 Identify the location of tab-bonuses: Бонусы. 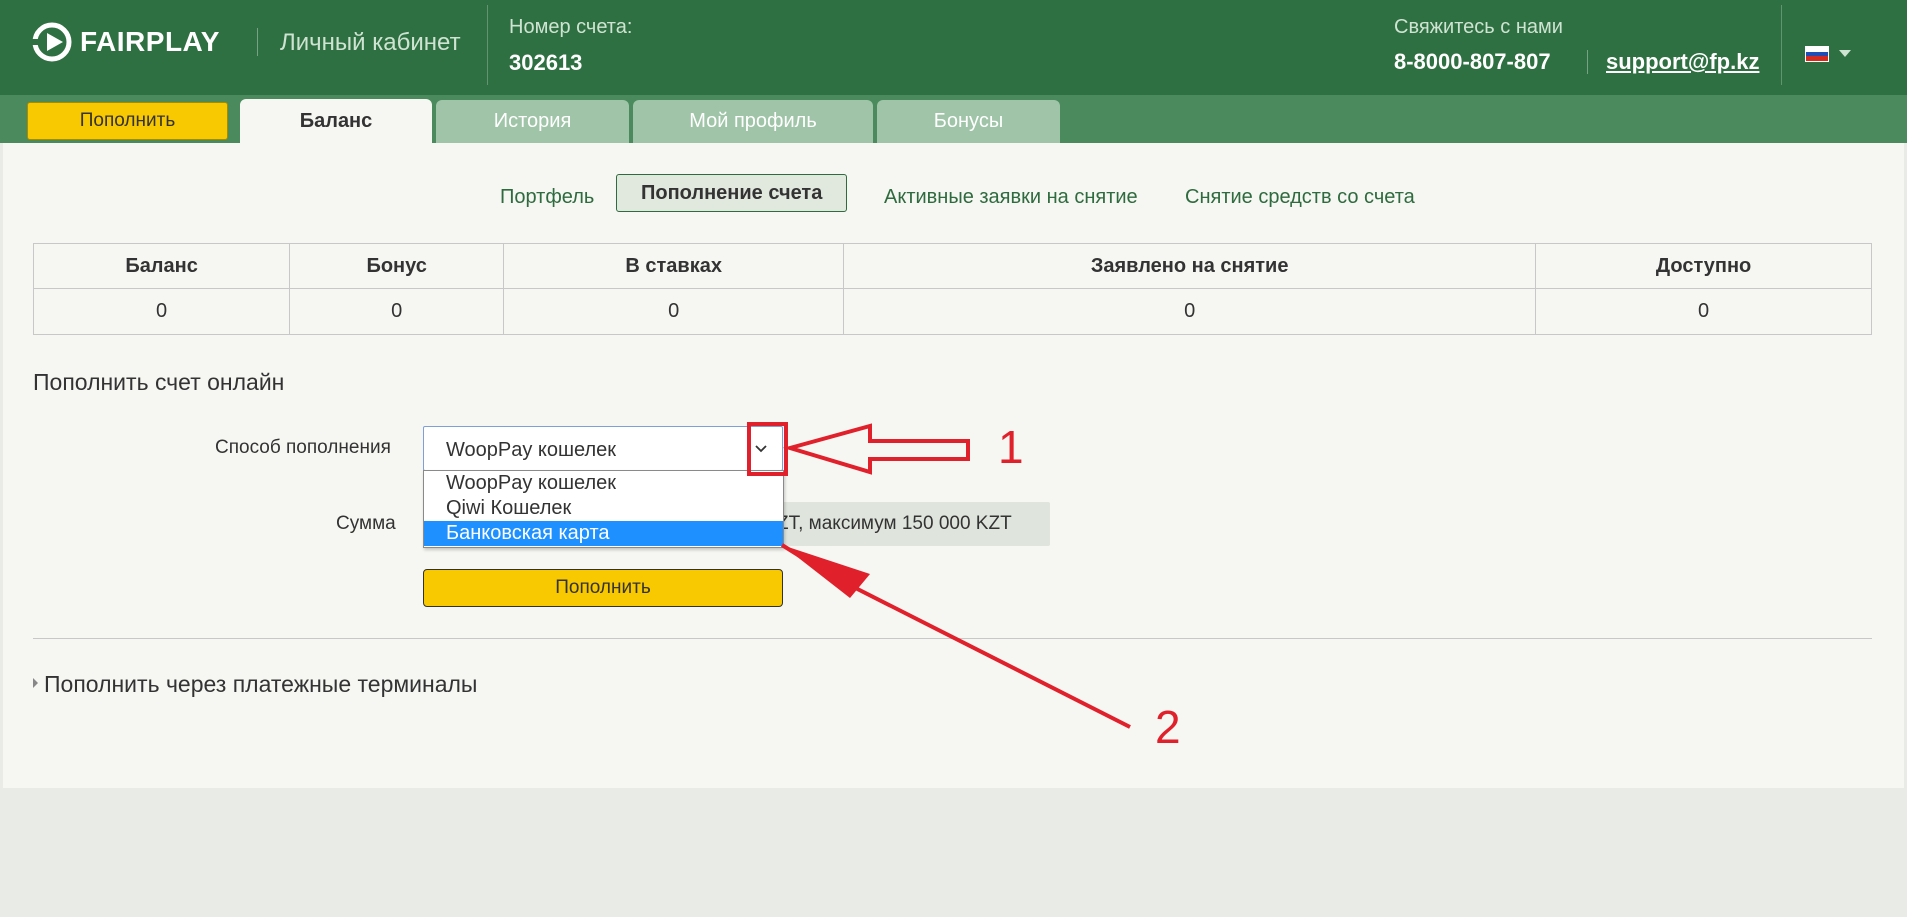
(968, 121).